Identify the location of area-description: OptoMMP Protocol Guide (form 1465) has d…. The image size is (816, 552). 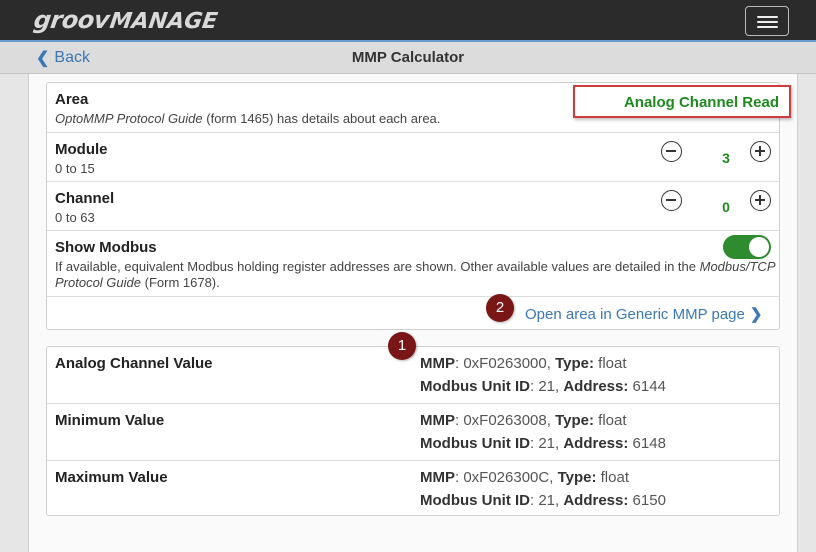
(247, 118).